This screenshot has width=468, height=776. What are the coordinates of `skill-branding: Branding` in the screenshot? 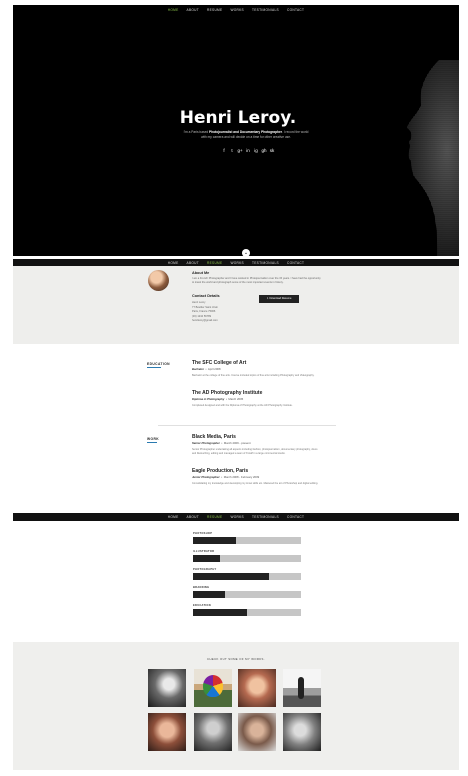 It's located at (247, 592).